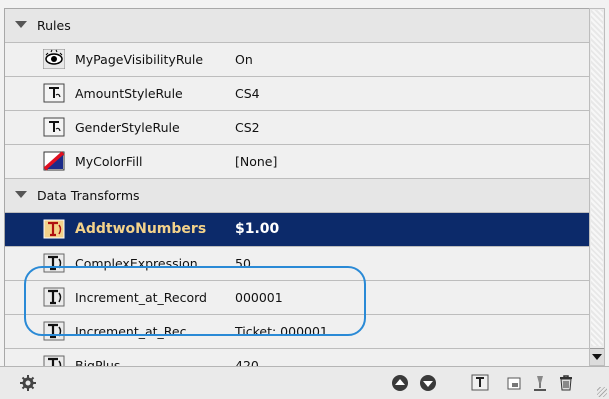 The height and width of the screenshot is (399, 609). What do you see at coordinates (480, 383) in the screenshot?
I see `new-text-transform-icon` at bounding box center [480, 383].